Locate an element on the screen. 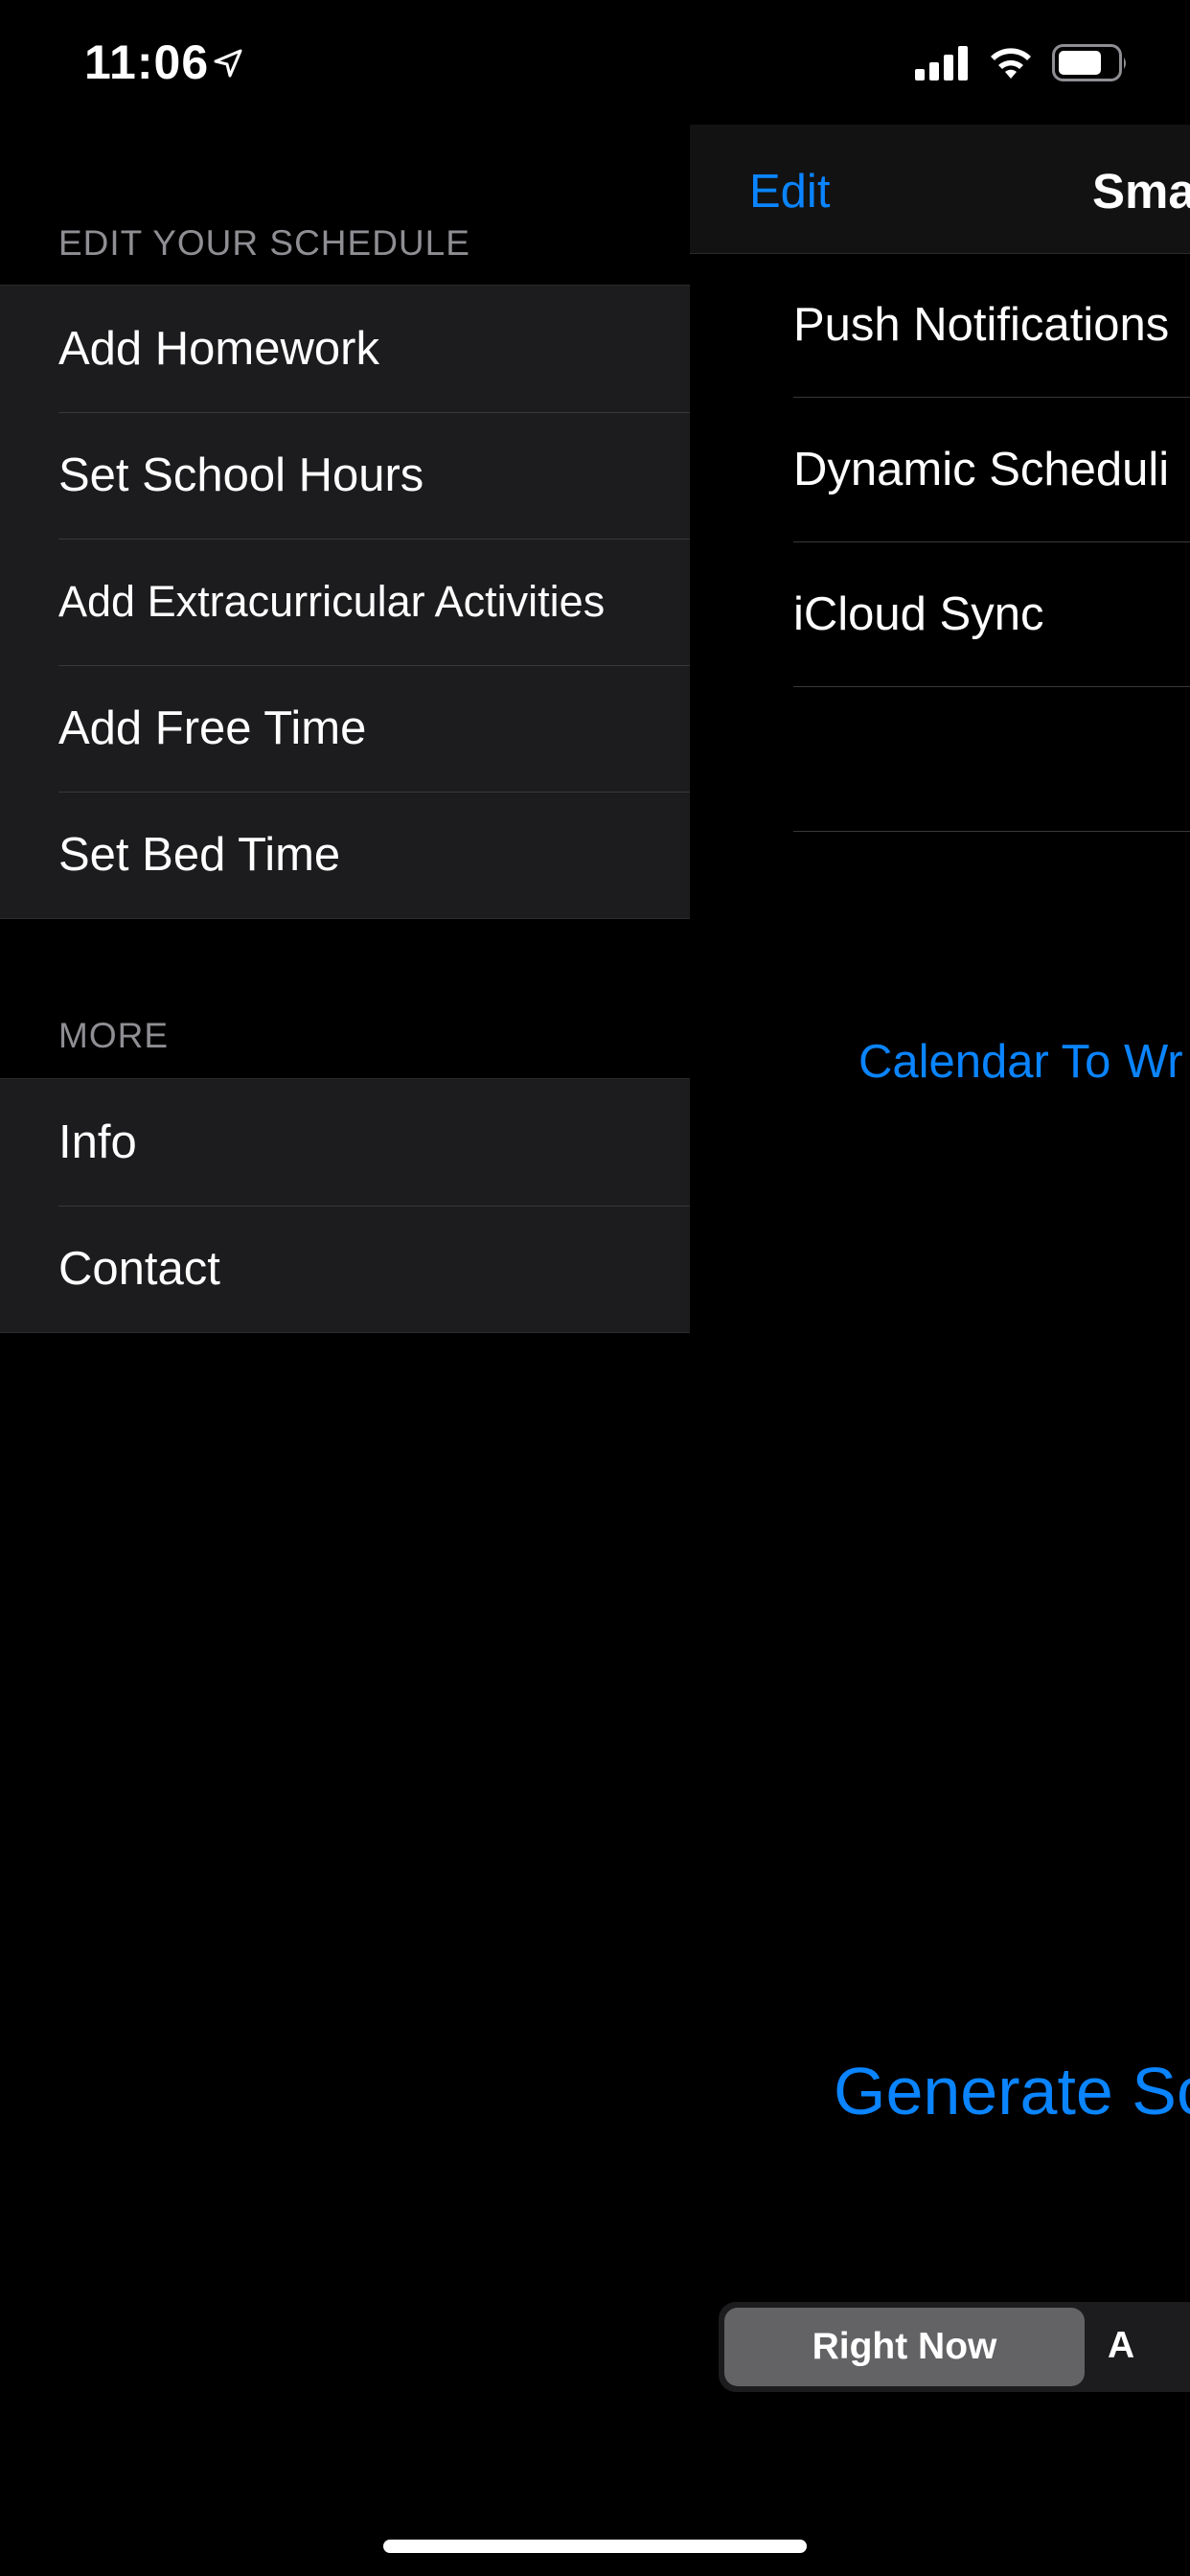  time-segmented-control: Right Now A is located at coordinates (955, 2347).